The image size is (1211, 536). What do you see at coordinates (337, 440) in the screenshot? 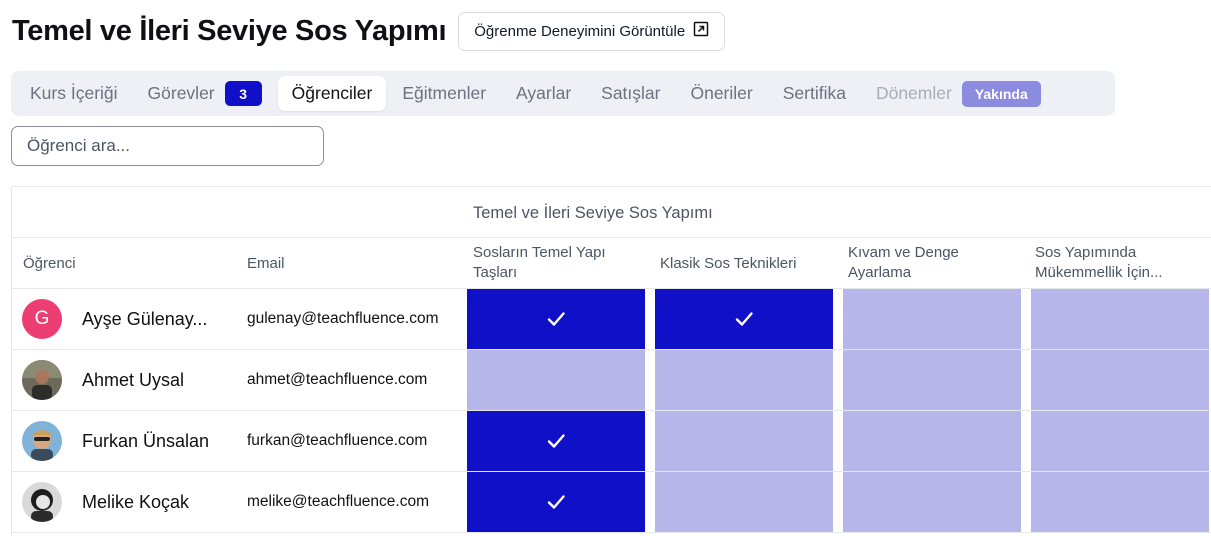
I see `student-email: furkan@teachfluence.com` at bounding box center [337, 440].